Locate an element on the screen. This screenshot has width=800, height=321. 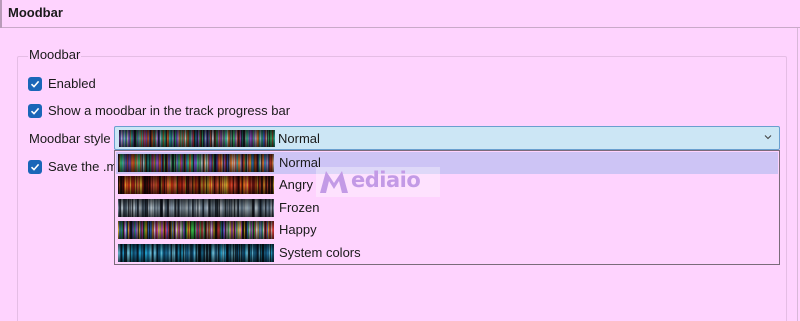
show-in-progress-checkbox is located at coordinates (35, 110).